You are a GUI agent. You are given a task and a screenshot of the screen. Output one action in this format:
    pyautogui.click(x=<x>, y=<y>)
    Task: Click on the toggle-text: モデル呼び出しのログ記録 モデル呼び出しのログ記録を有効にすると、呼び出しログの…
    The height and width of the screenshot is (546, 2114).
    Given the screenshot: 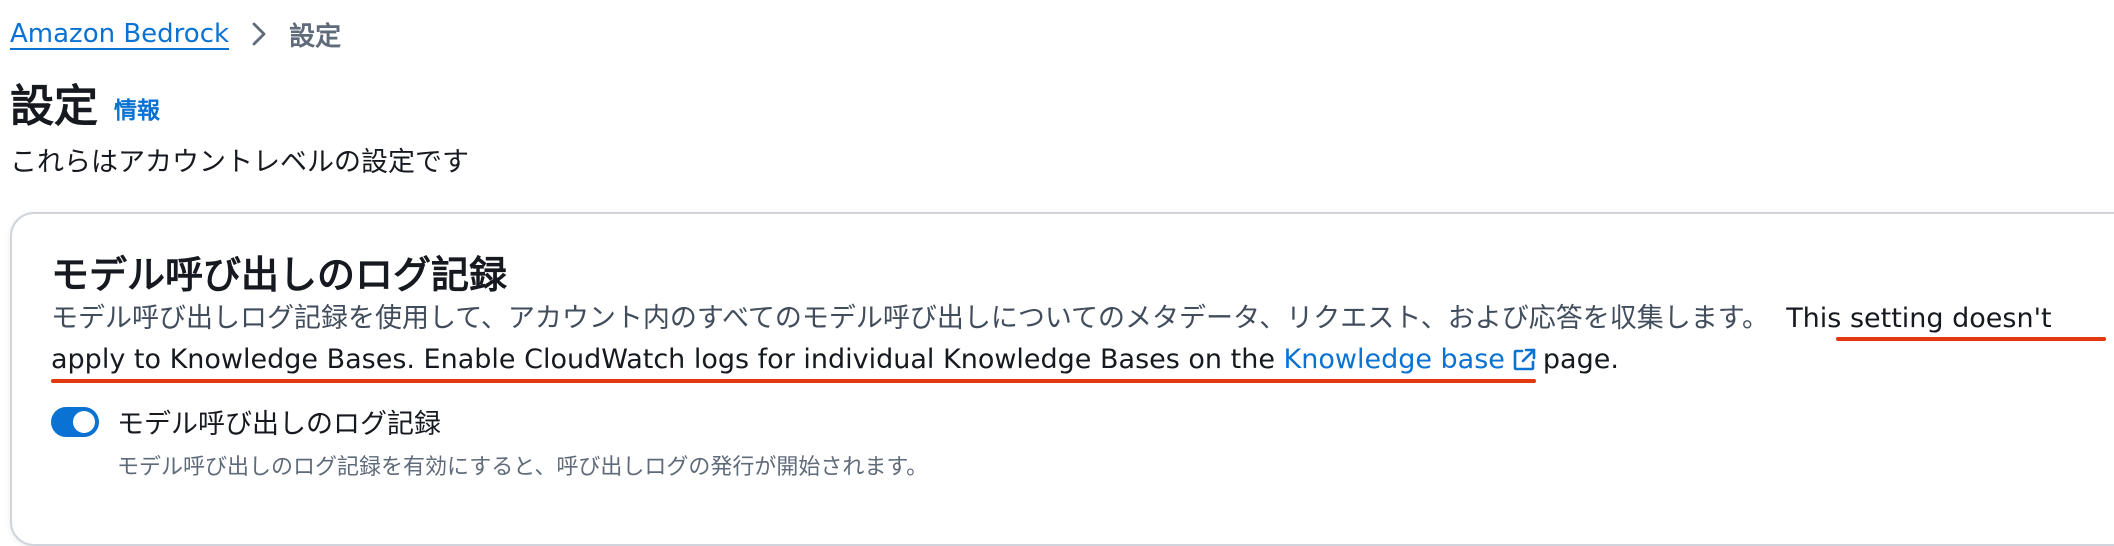 What is the action you would take?
    pyautogui.click(x=522, y=441)
    